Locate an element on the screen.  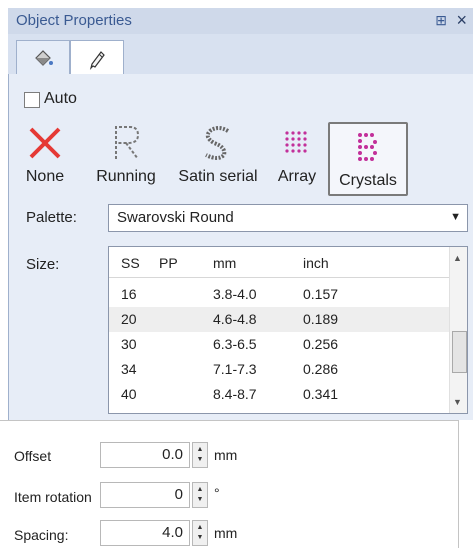
crystals-icon is located at coordinates (367, 147).